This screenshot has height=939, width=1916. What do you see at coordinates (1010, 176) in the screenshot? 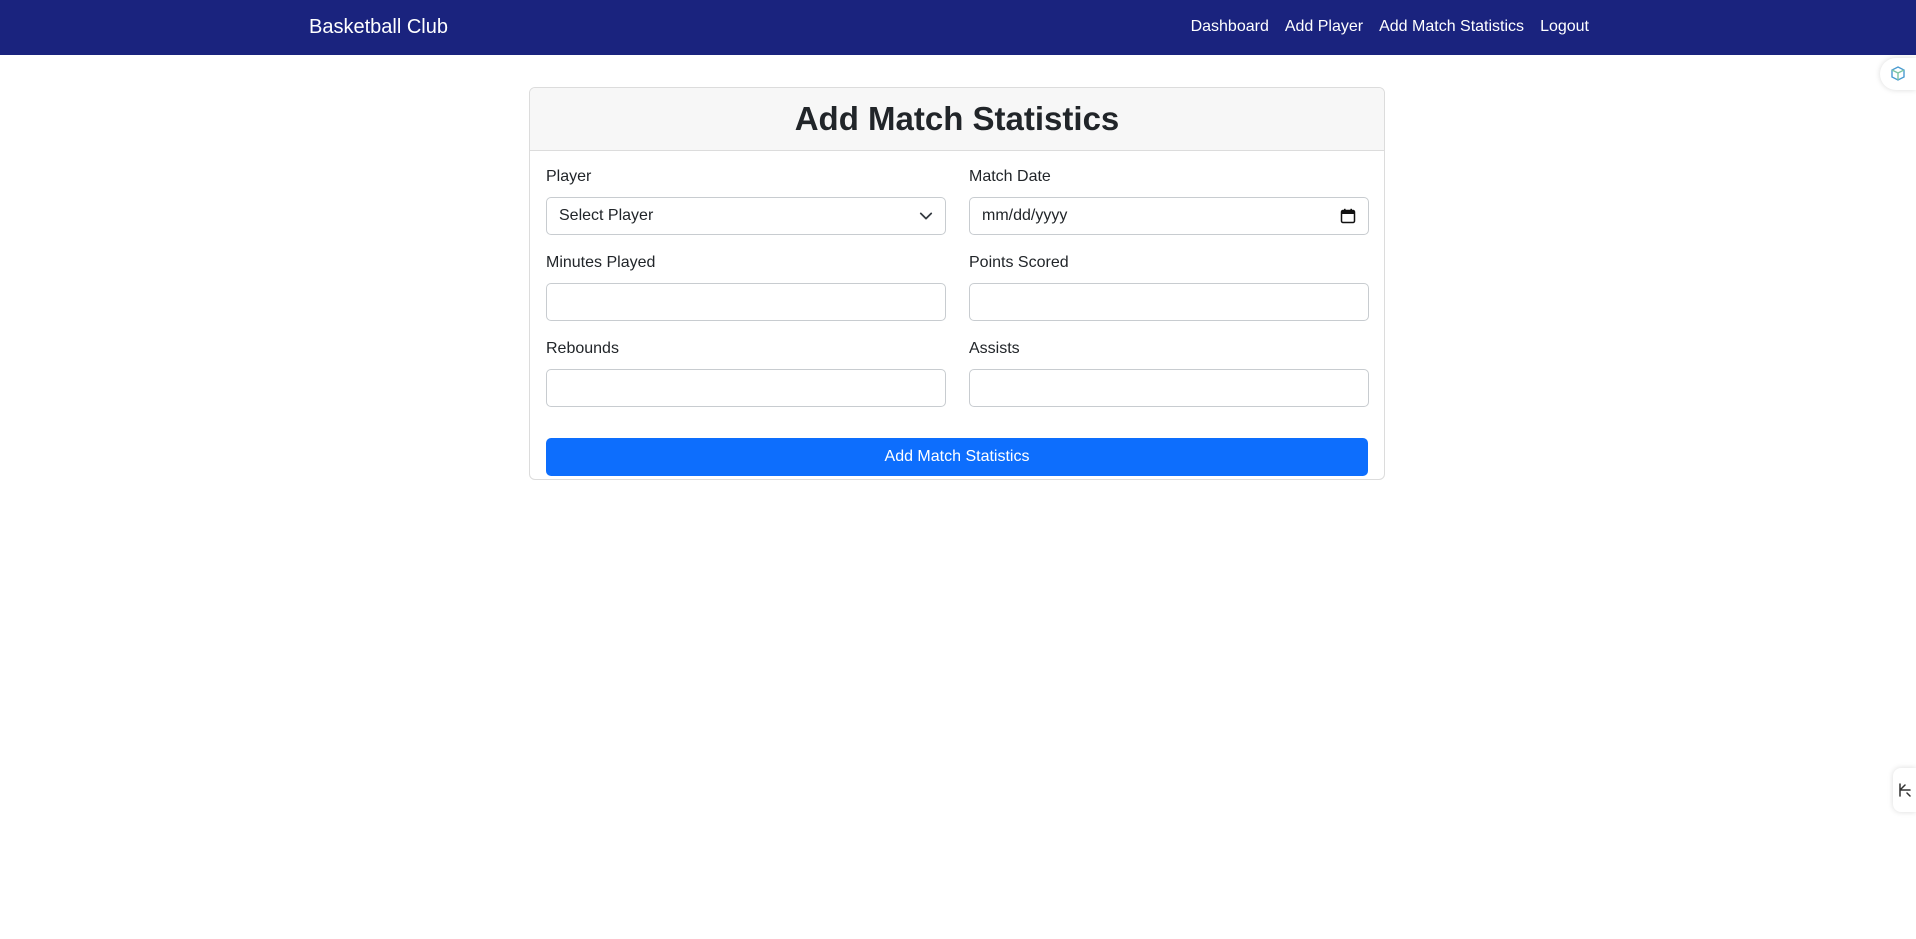
I see `match-date-label: Match Date` at bounding box center [1010, 176].